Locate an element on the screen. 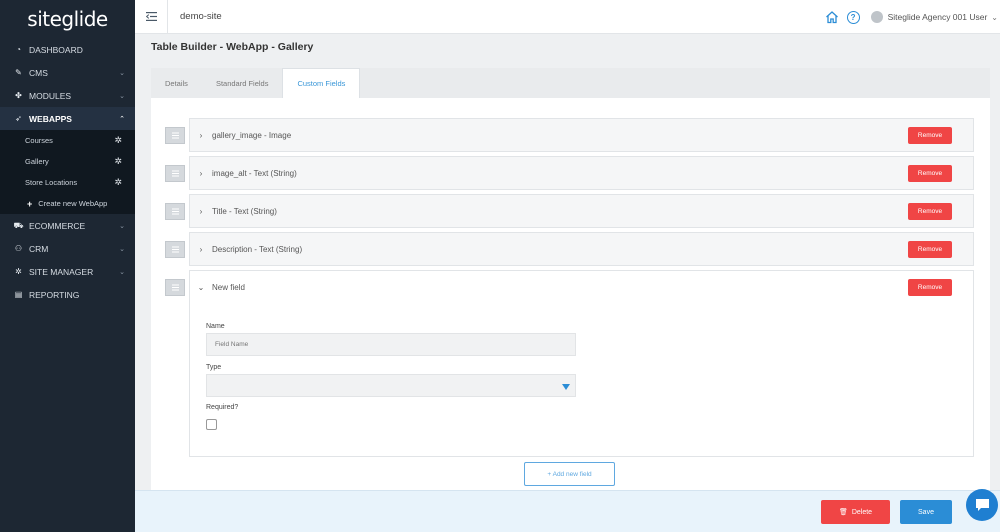 Image resolution: width=1000 pixels, height=532 pixels. top-right-controls: ? Siteglide Agency 001 User ⌄ is located at coordinates (911, 17).